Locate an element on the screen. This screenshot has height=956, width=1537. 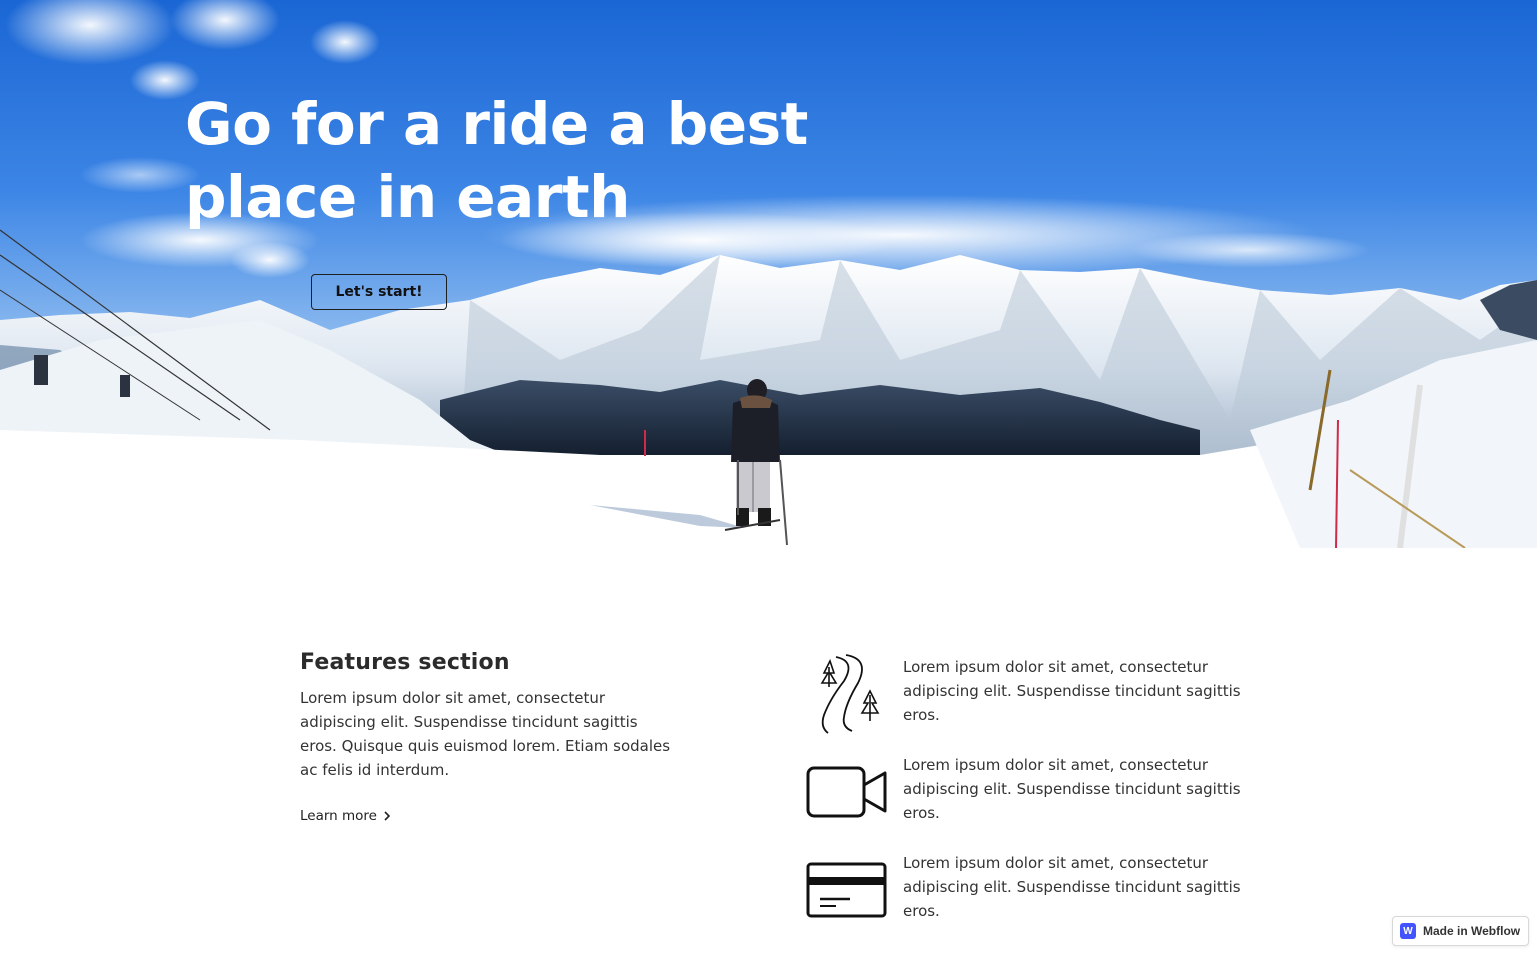
hero-title: Go for a ride a best place in earth is located at coordinates (505, 161).